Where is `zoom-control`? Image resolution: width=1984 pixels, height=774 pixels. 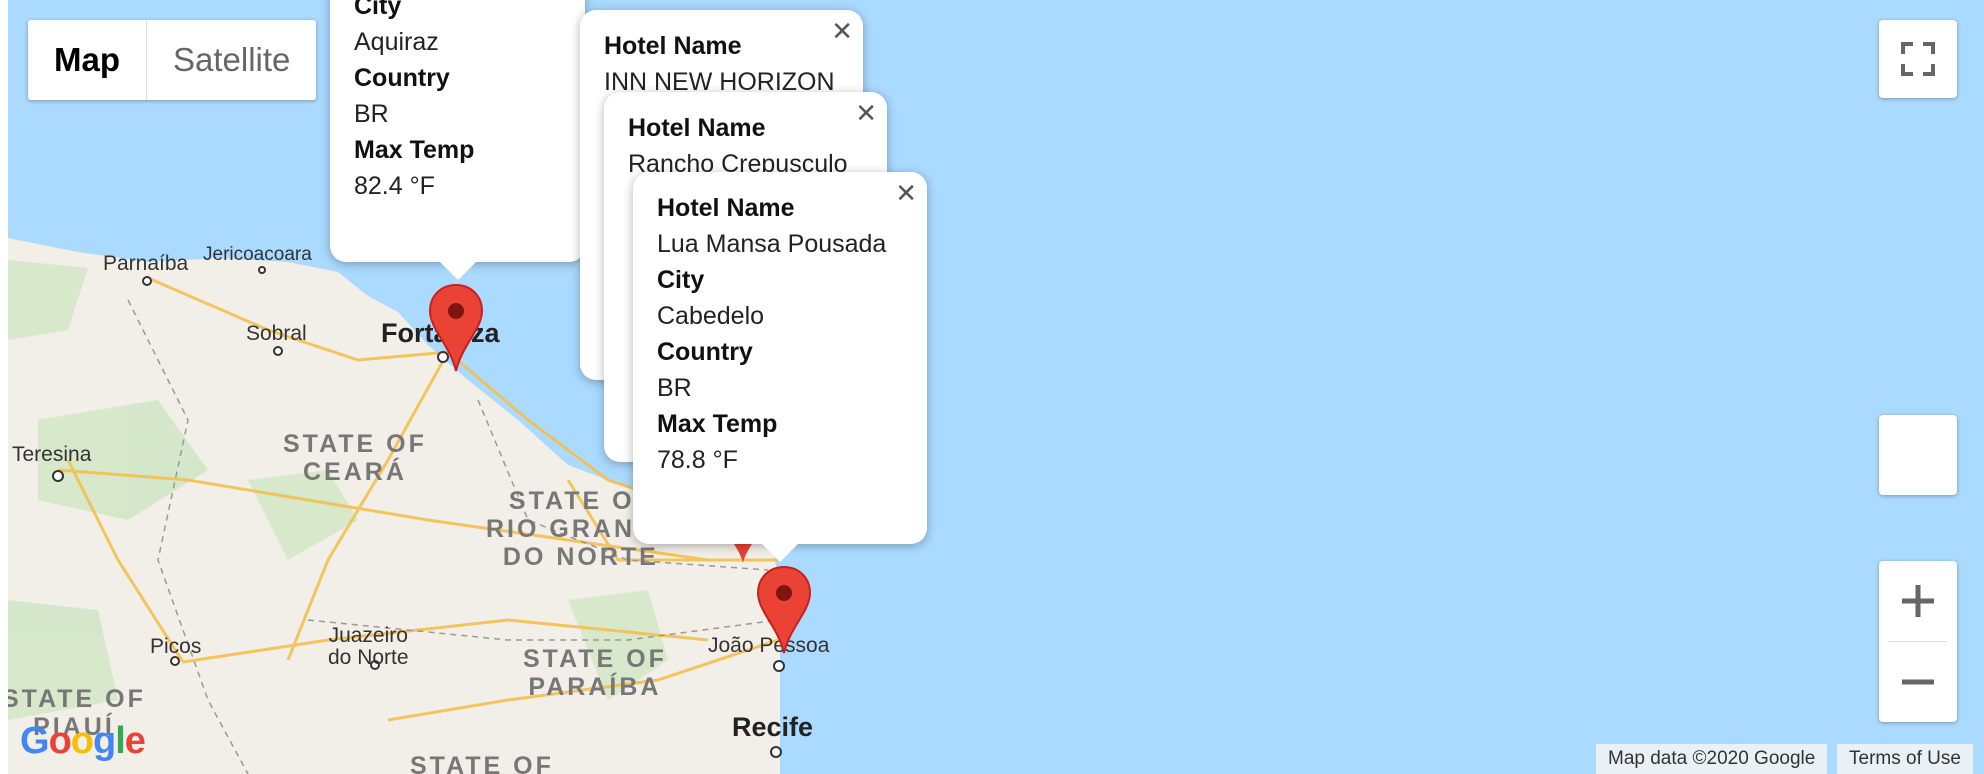 zoom-control is located at coordinates (1918, 641).